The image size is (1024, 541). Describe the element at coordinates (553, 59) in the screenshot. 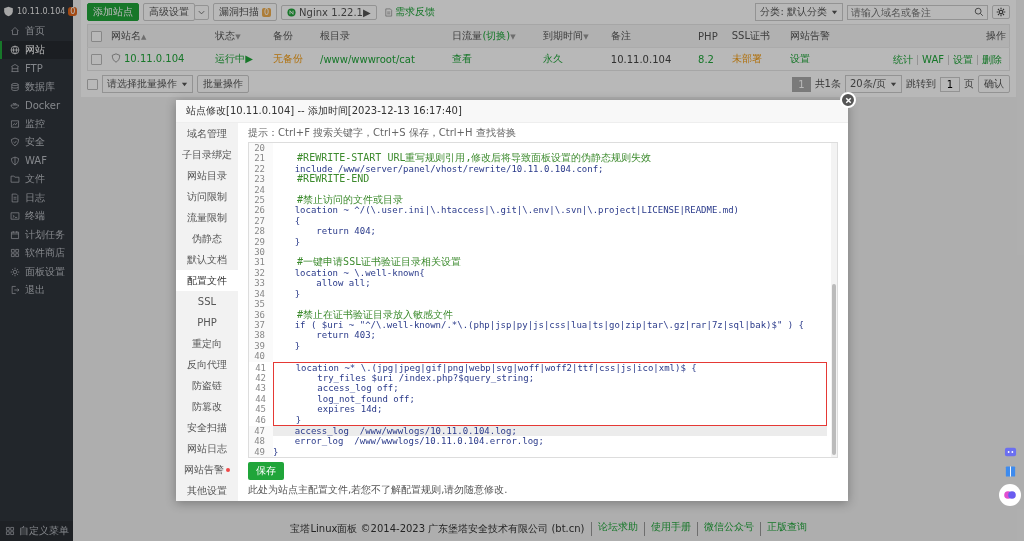

I see `cell-link: 永久` at that location.